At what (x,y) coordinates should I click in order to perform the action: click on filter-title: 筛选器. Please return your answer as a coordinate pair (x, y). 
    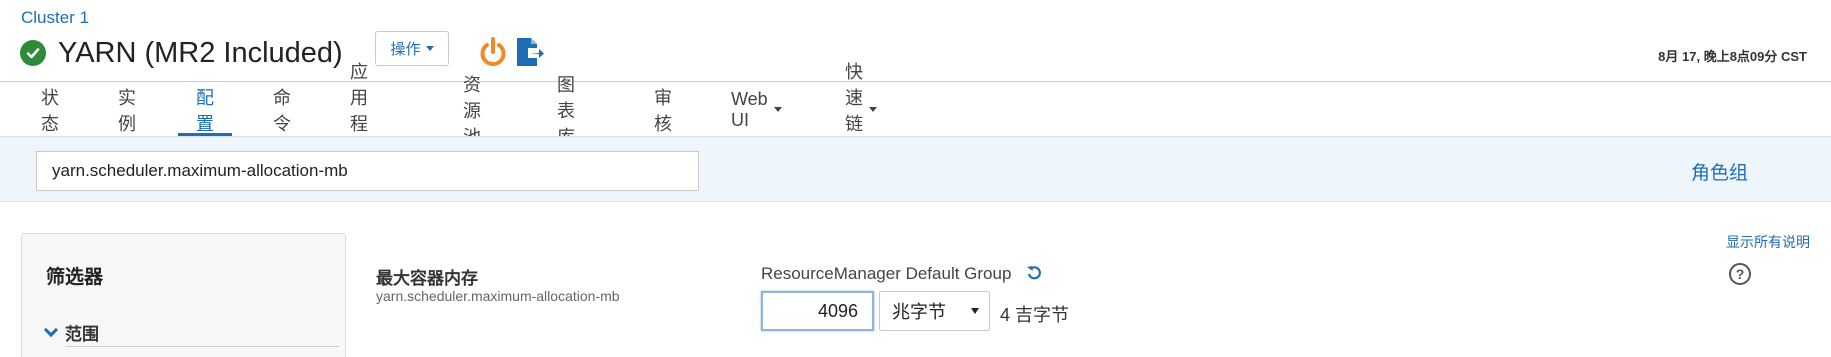
    Looking at the image, I should click on (75, 277).